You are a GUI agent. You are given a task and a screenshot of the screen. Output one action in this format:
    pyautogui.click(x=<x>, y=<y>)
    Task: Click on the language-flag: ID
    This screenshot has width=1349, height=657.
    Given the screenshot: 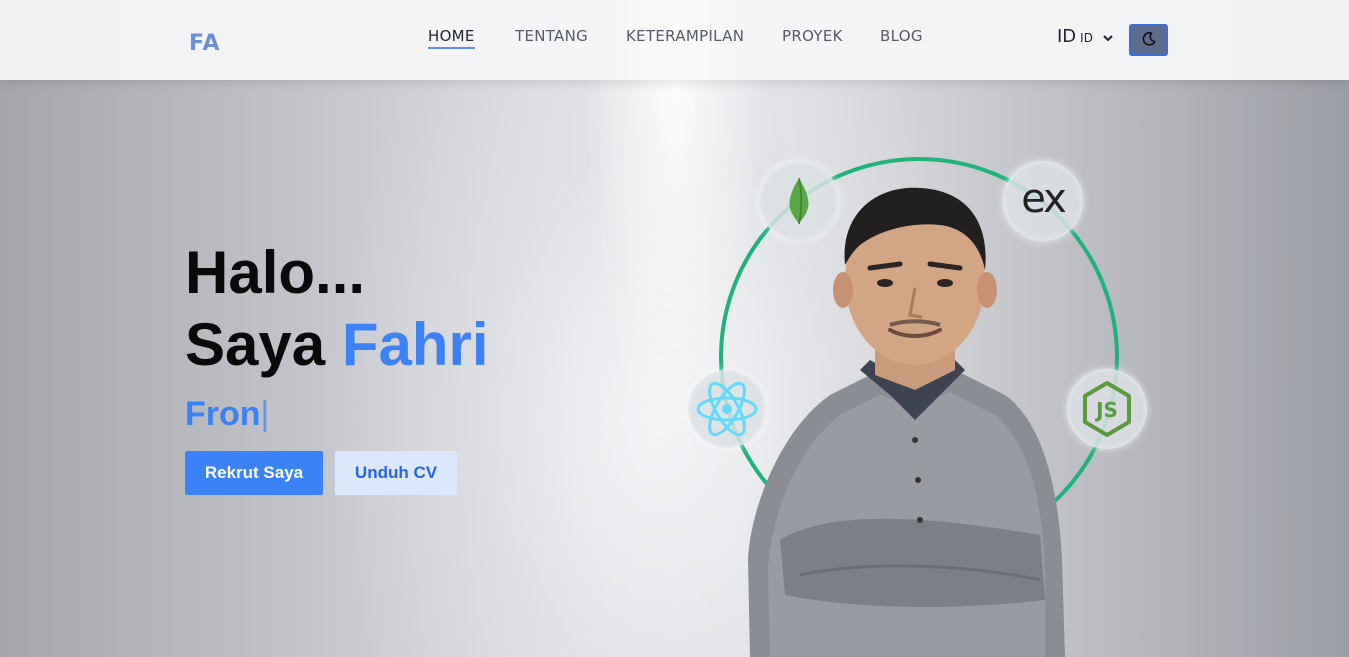 What is the action you would take?
    pyautogui.click(x=1086, y=38)
    